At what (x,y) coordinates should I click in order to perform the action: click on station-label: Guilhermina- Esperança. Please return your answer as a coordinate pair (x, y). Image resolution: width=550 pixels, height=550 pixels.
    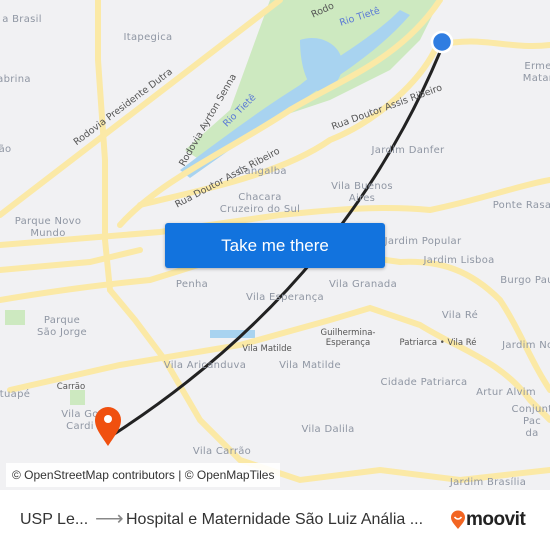
    Looking at the image, I should click on (348, 338).